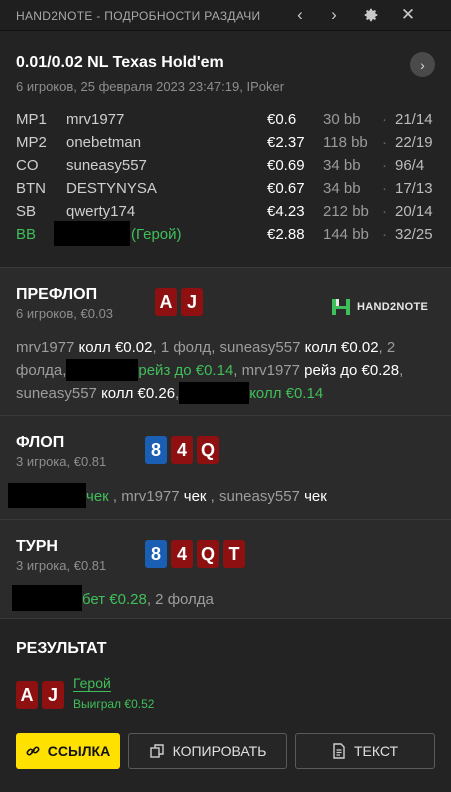 The height and width of the screenshot is (792, 451). Describe the element at coordinates (79, 751) in the screenshot. I see `link-button-label: ССЫЛКА` at that location.